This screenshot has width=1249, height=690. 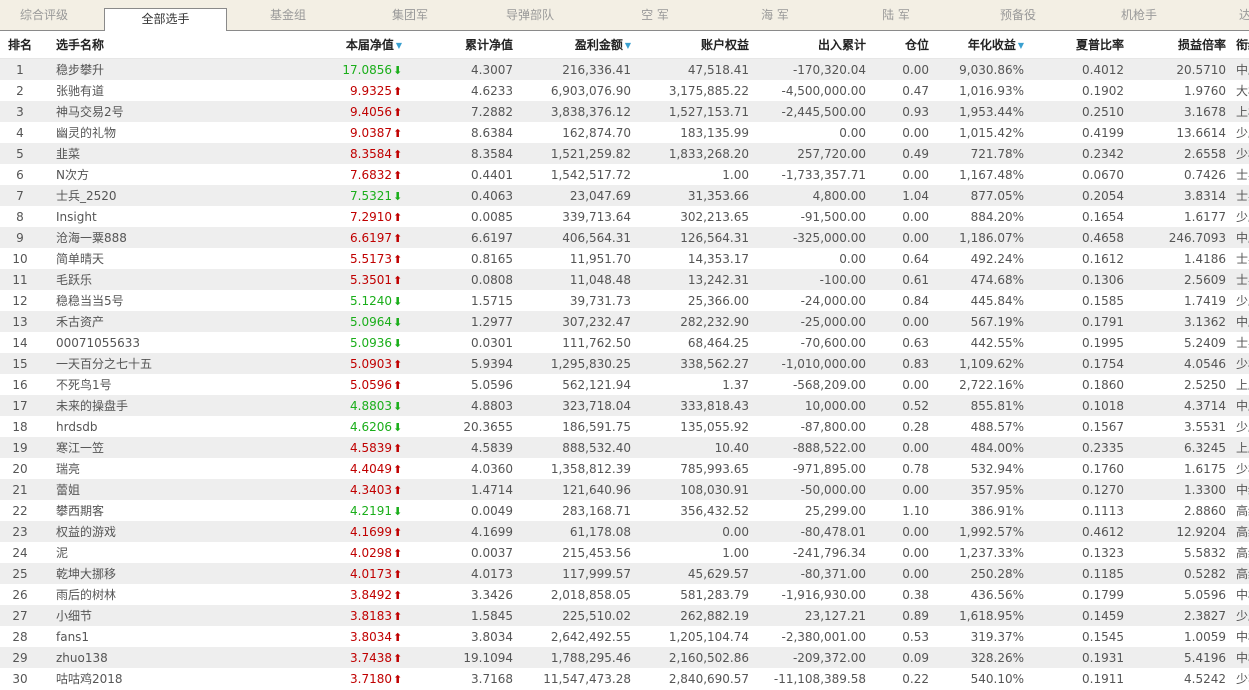 What do you see at coordinates (130, 132) in the screenshot?
I see `player-name-link: 幽灵的礼物` at bounding box center [130, 132].